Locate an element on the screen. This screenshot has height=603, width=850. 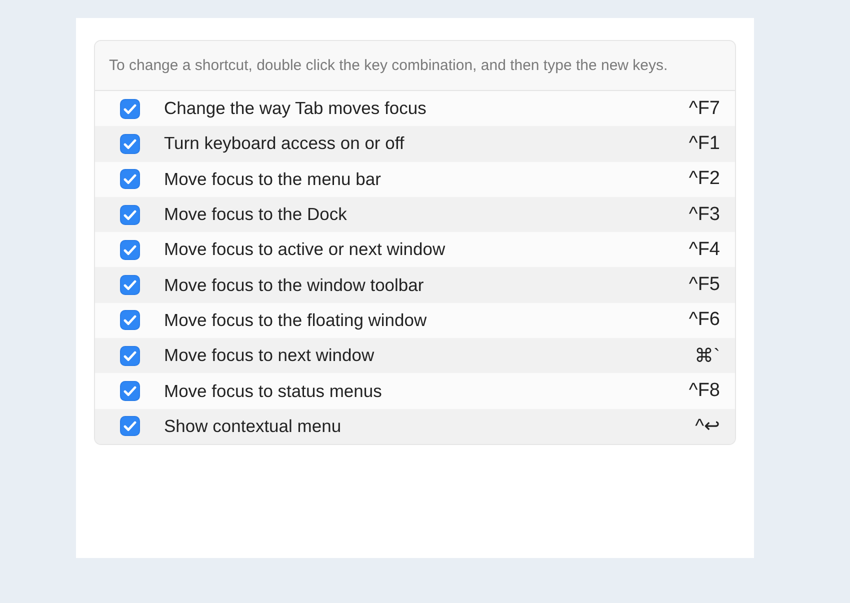
shortcut-label: Move focus to the window toolbar is located at coordinates (294, 285).